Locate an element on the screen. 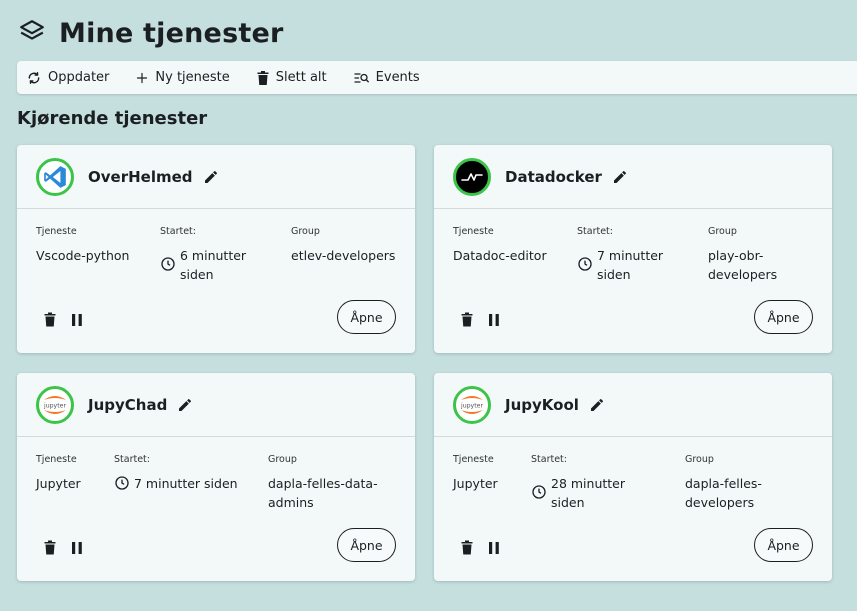 Image resolution: width=857 pixels, height=611 pixels. new-service-label: Ny tjeneste is located at coordinates (192, 77).